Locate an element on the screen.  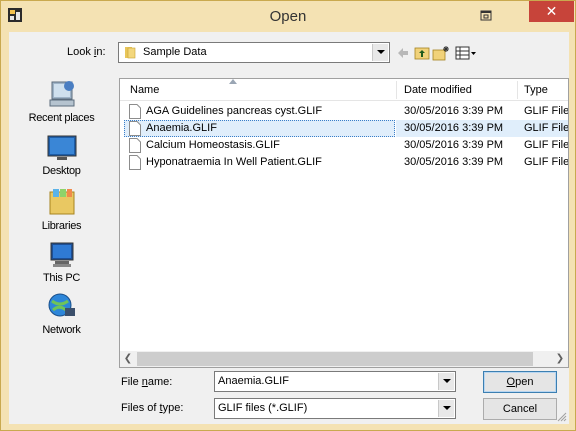
look-in-value: Sample Data is located at coordinates (175, 52).